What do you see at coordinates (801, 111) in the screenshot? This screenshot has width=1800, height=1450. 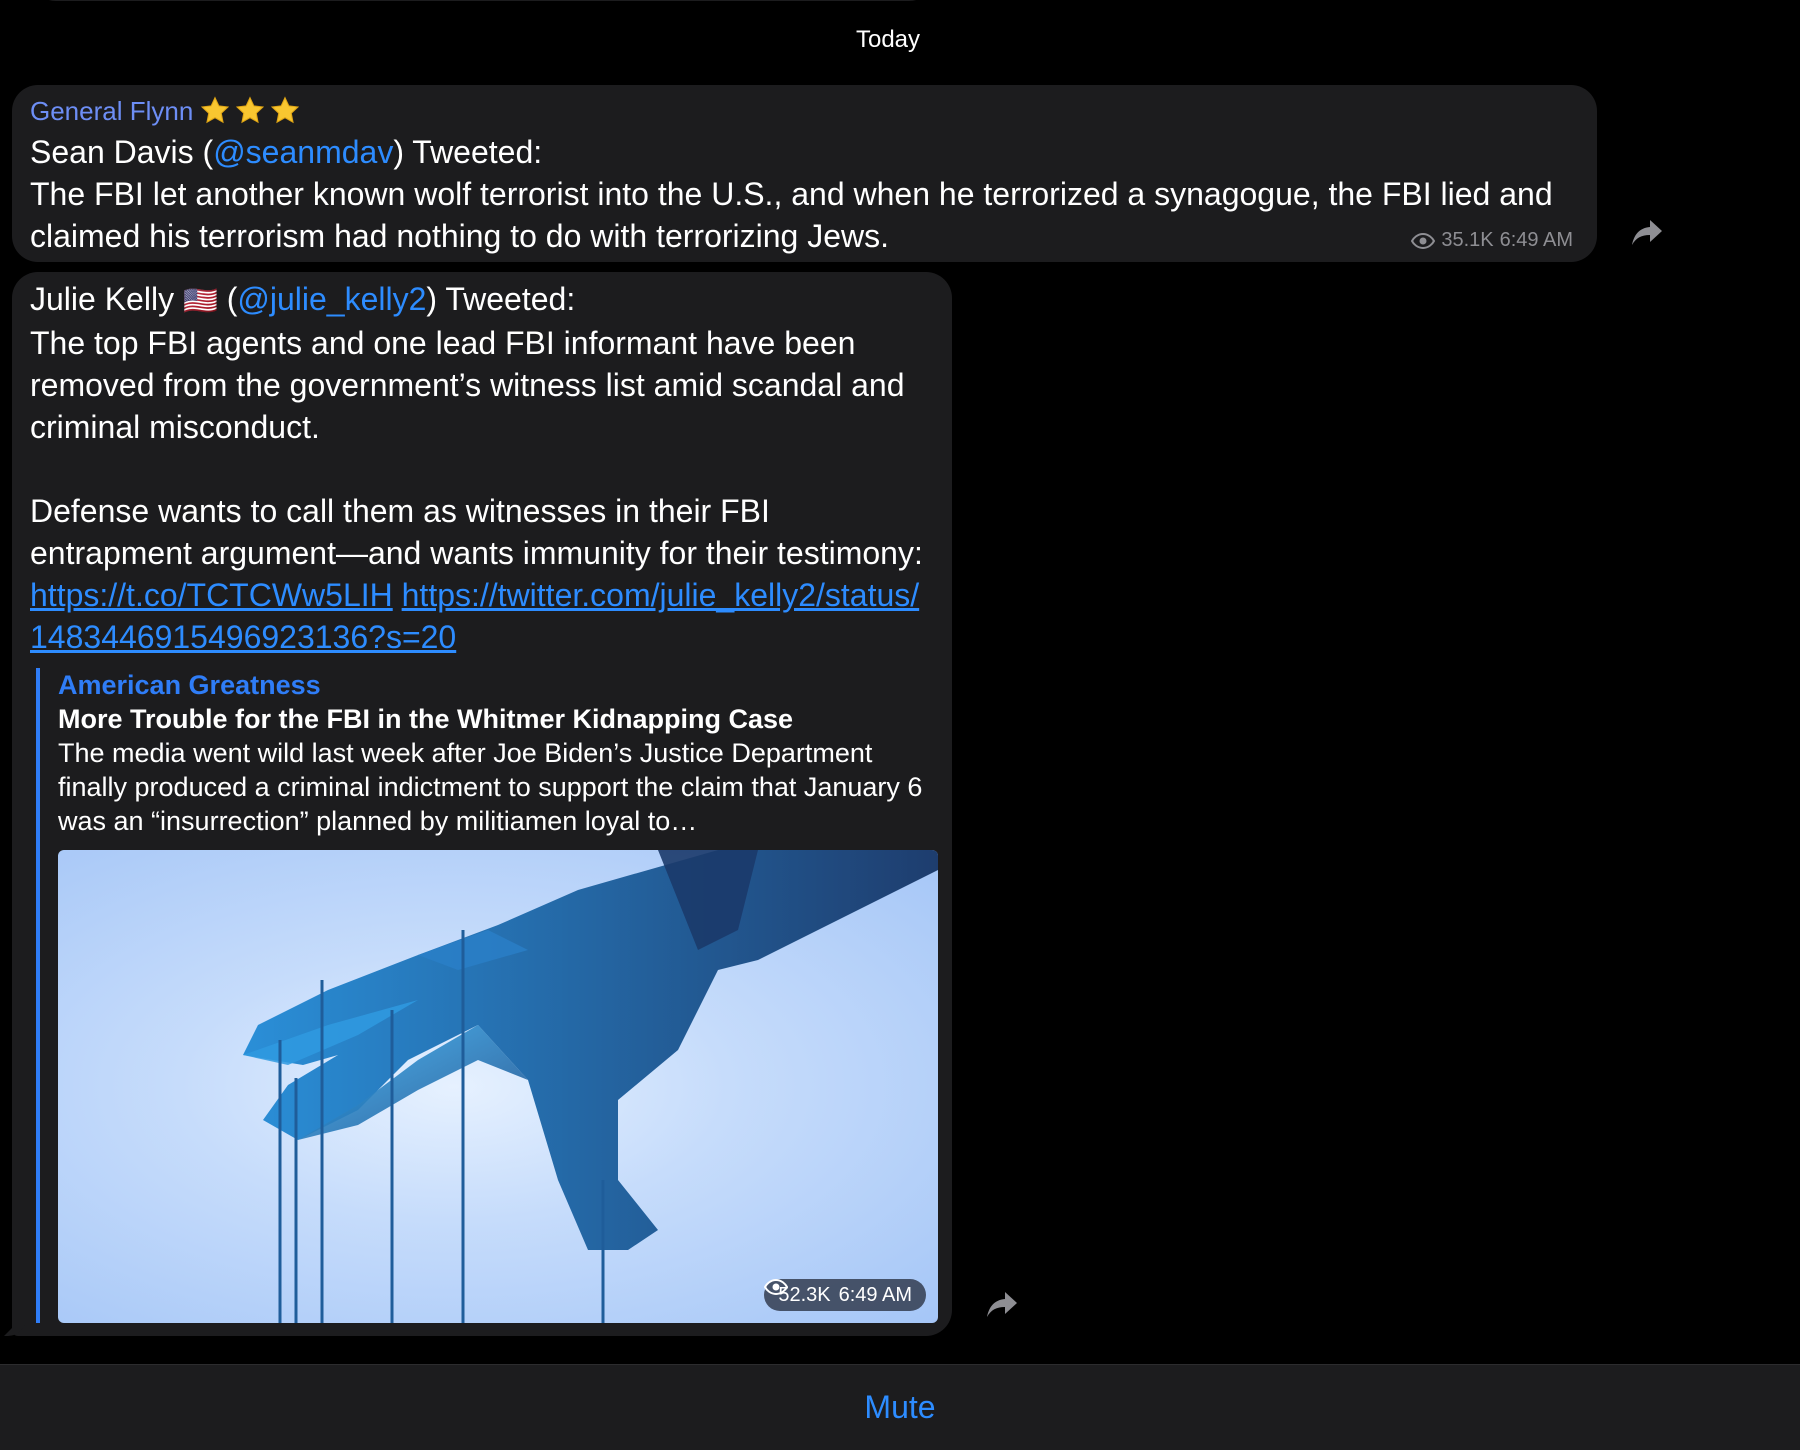 I see `sender-row: General Flynn` at bounding box center [801, 111].